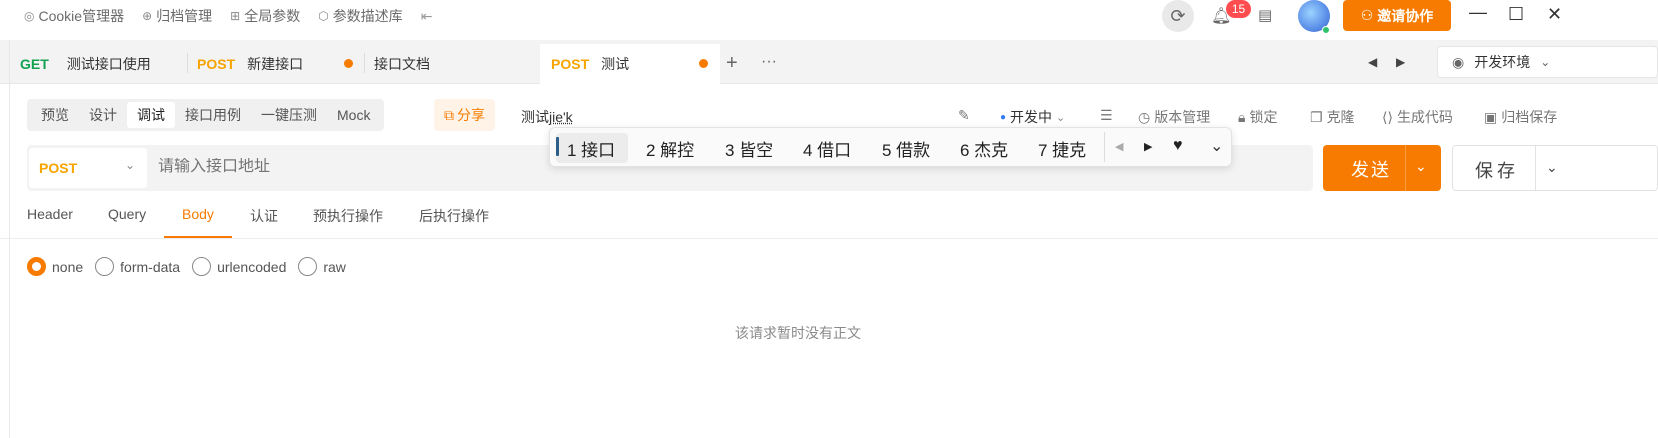 Image resolution: width=1658 pixels, height=438 pixels. Describe the element at coordinates (1382, 168) in the screenshot. I see `send-button: 发送 ⌄` at that location.